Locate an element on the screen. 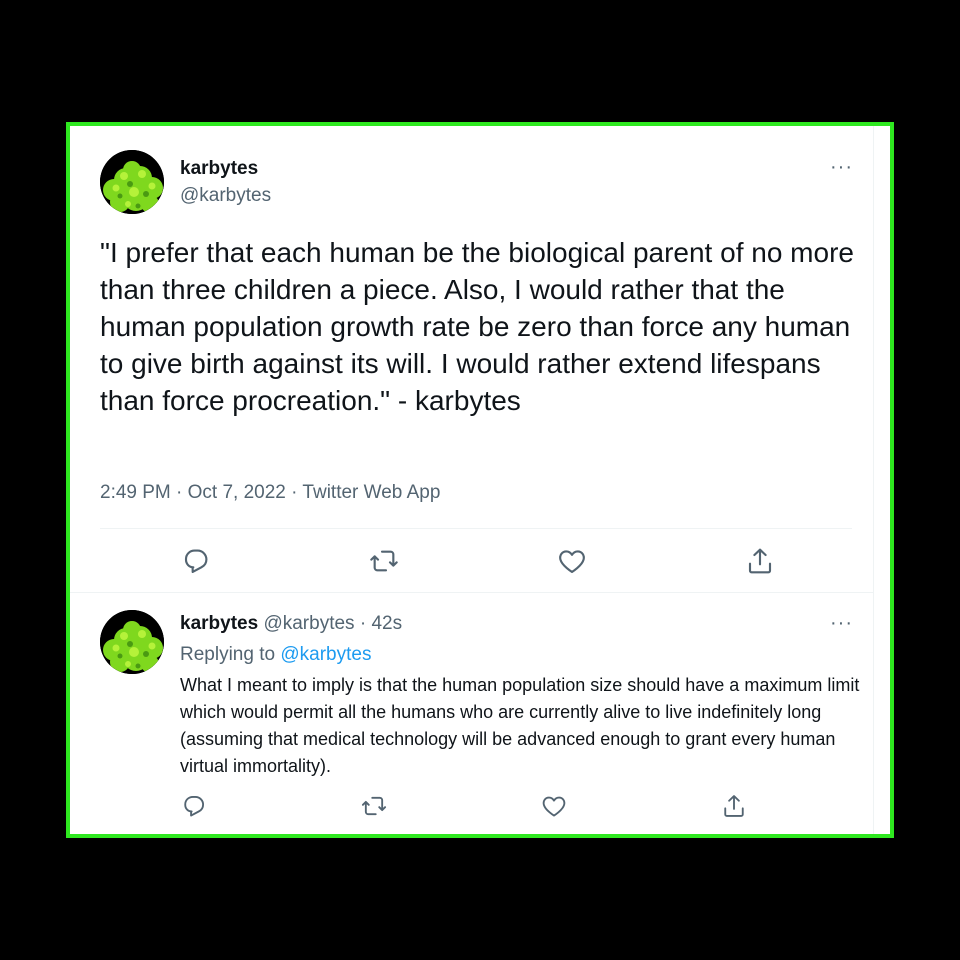  user-handle: @karbytes is located at coordinates (225, 196).